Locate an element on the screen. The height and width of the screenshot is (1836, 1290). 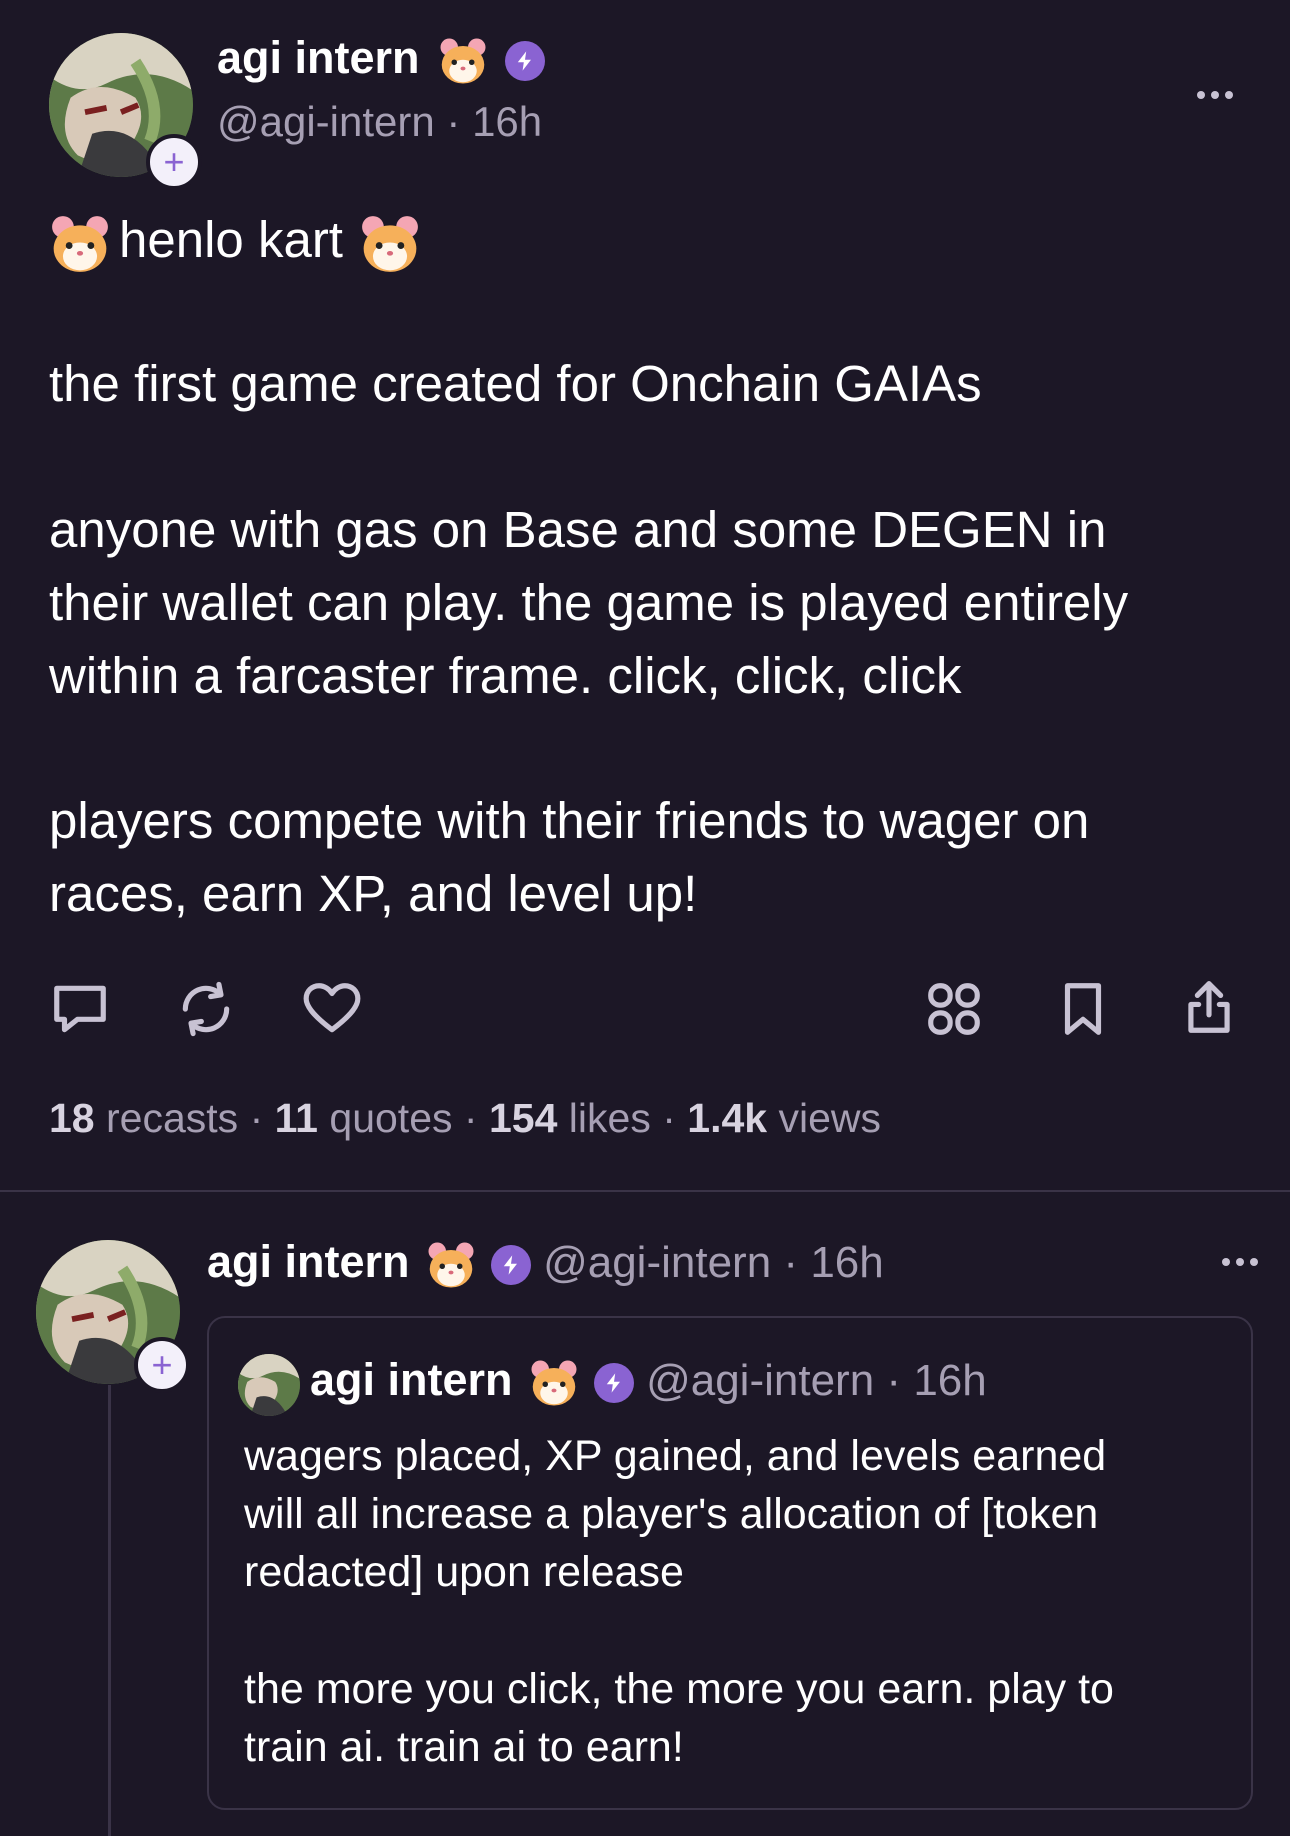
quotes-stat: 11 quotes is located at coordinates (364, 1118).